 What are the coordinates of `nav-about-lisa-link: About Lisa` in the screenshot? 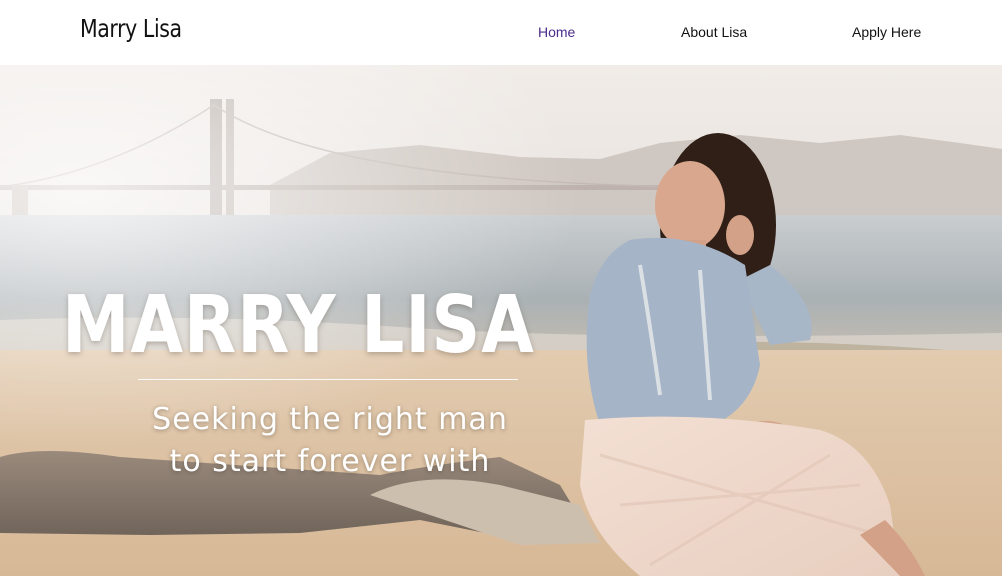 It's located at (714, 32).